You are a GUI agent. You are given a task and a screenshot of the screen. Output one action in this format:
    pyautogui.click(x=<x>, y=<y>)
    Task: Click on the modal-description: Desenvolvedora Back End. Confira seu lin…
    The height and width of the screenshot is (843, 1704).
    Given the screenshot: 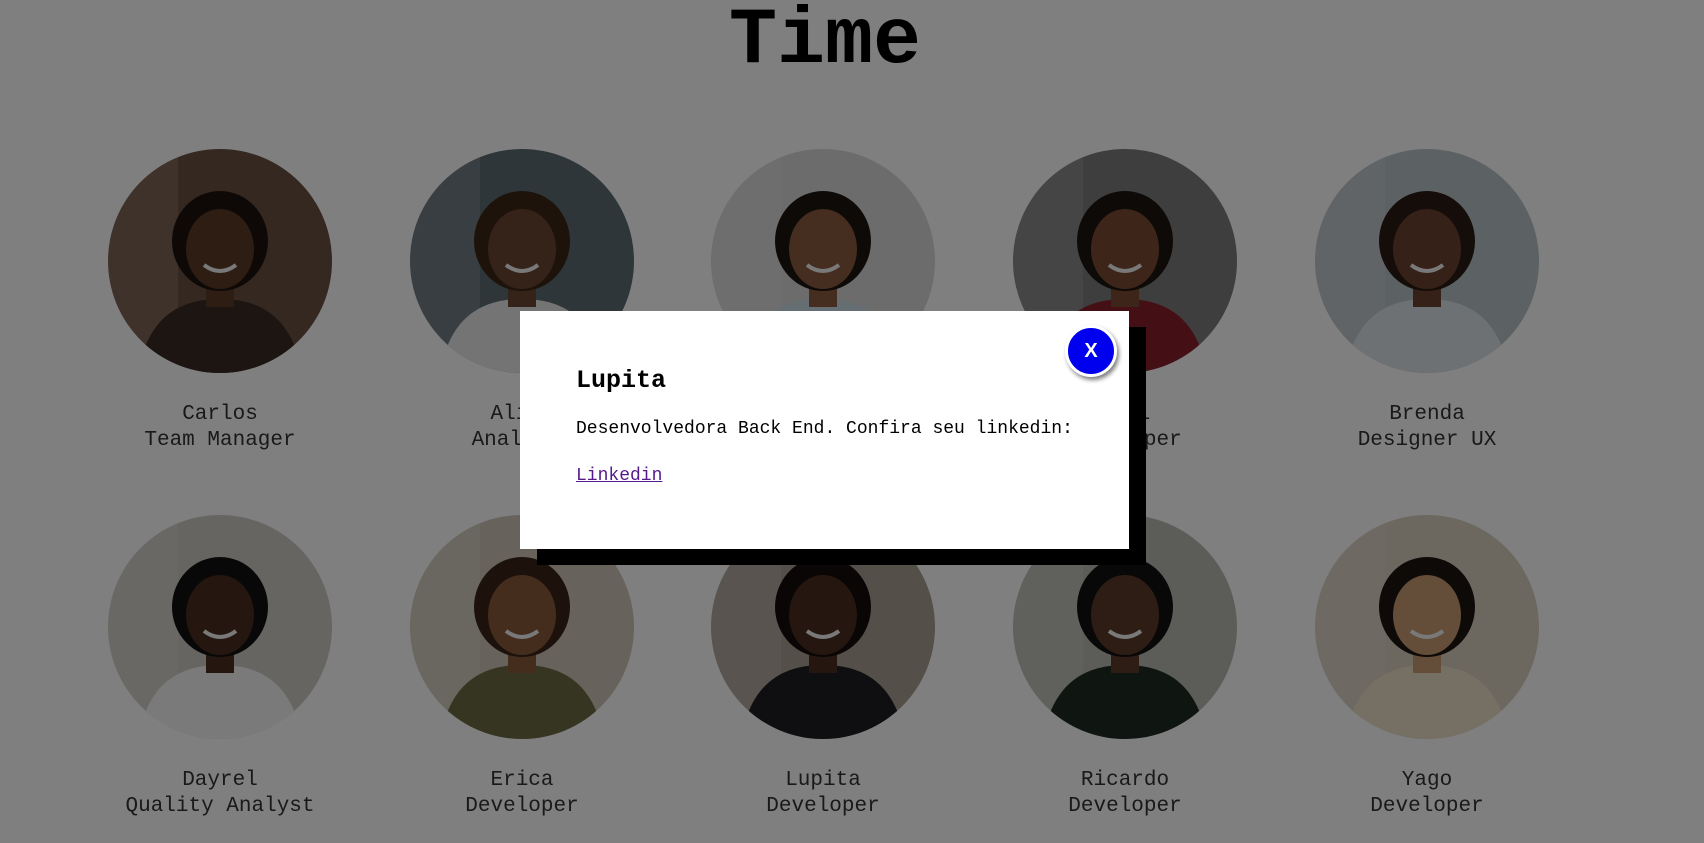 What is the action you would take?
    pyautogui.click(x=824, y=429)
    